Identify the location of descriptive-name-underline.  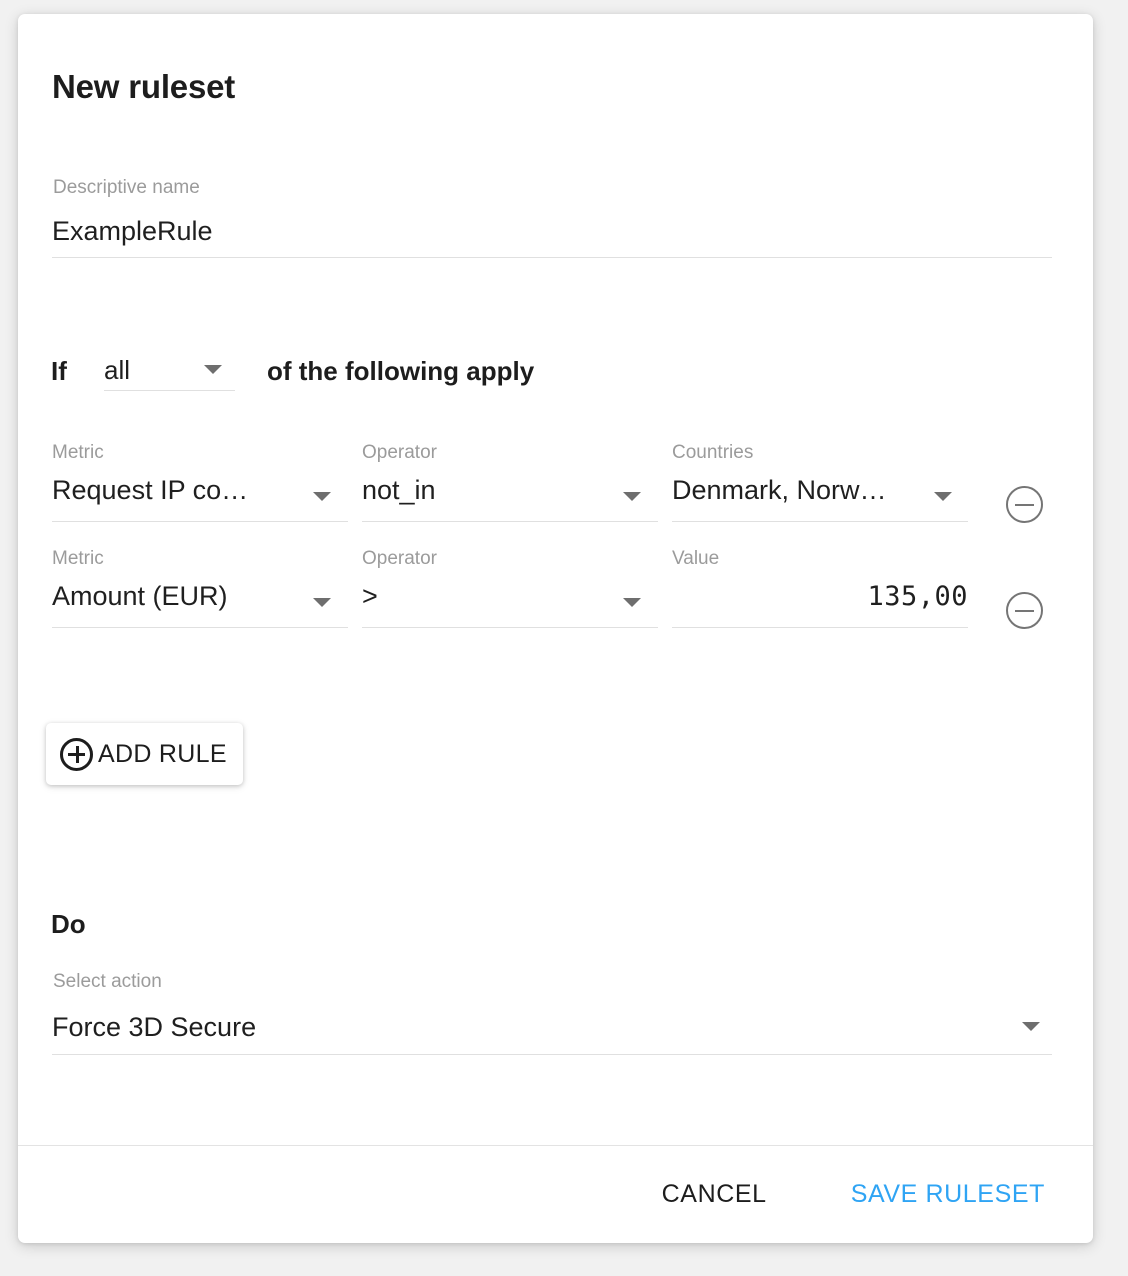
(552, 257).